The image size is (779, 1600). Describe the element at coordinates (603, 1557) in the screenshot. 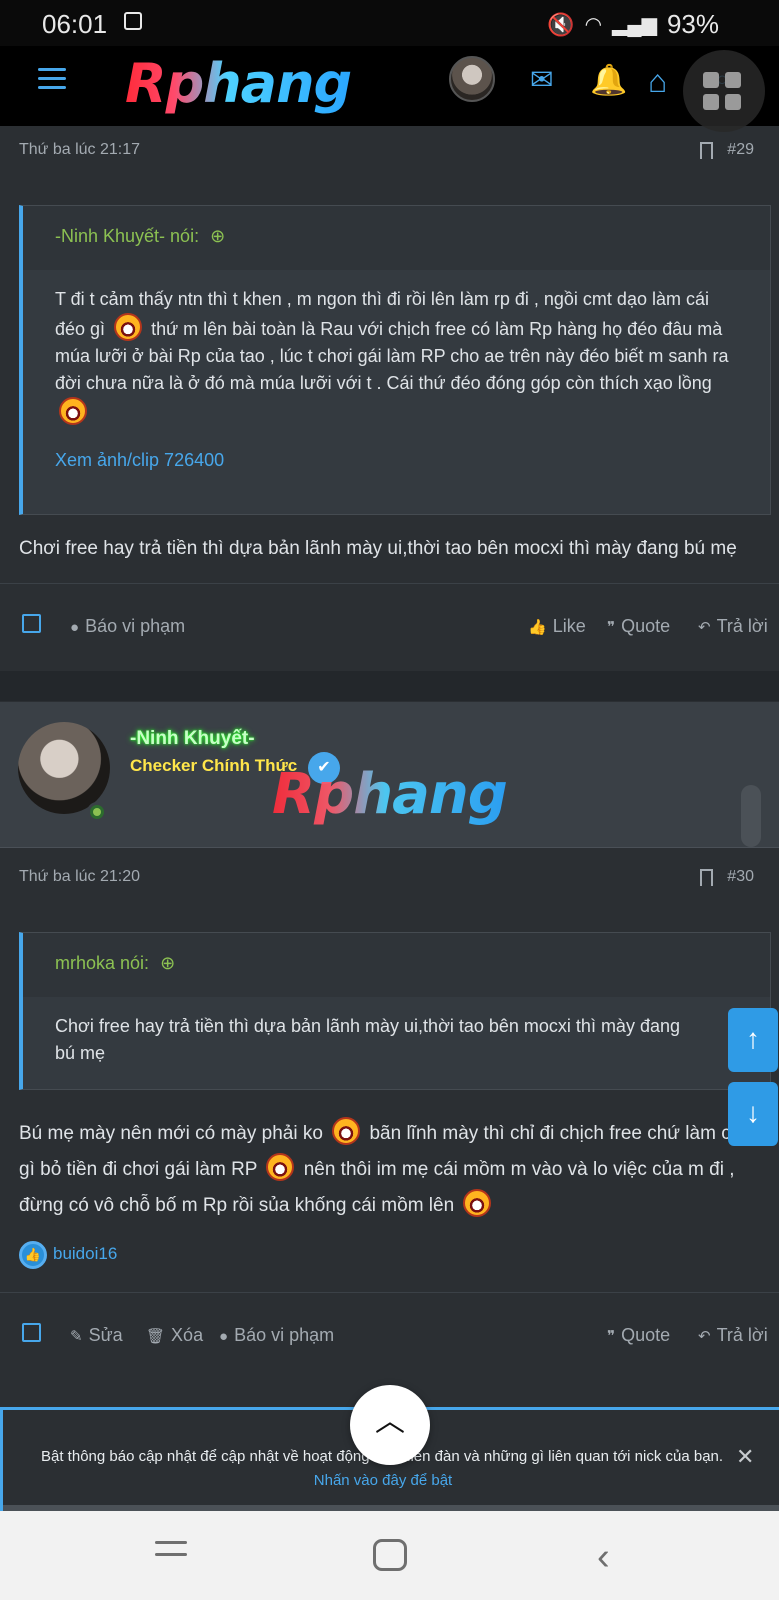

I see `back-icon: ‹` at that location.